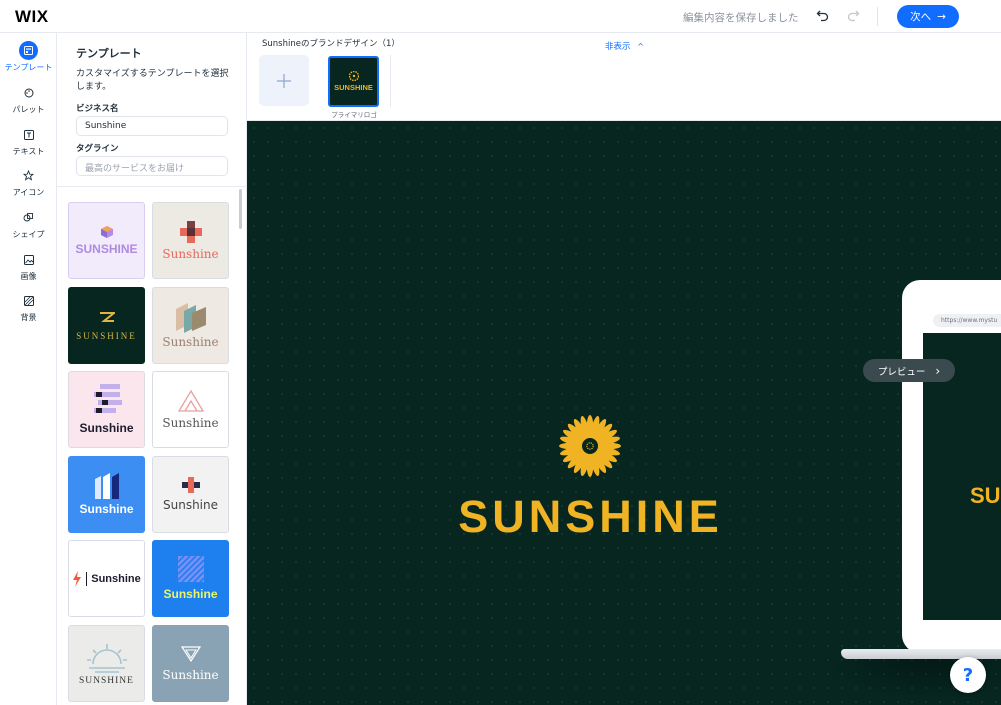 The height and width of the screenshot is (705, 1001). What do you see at coordinates (152, 166) in the screenshot?
I see `tagline-input: 最高のサービスをお届け` at bounding box center [152, 166].